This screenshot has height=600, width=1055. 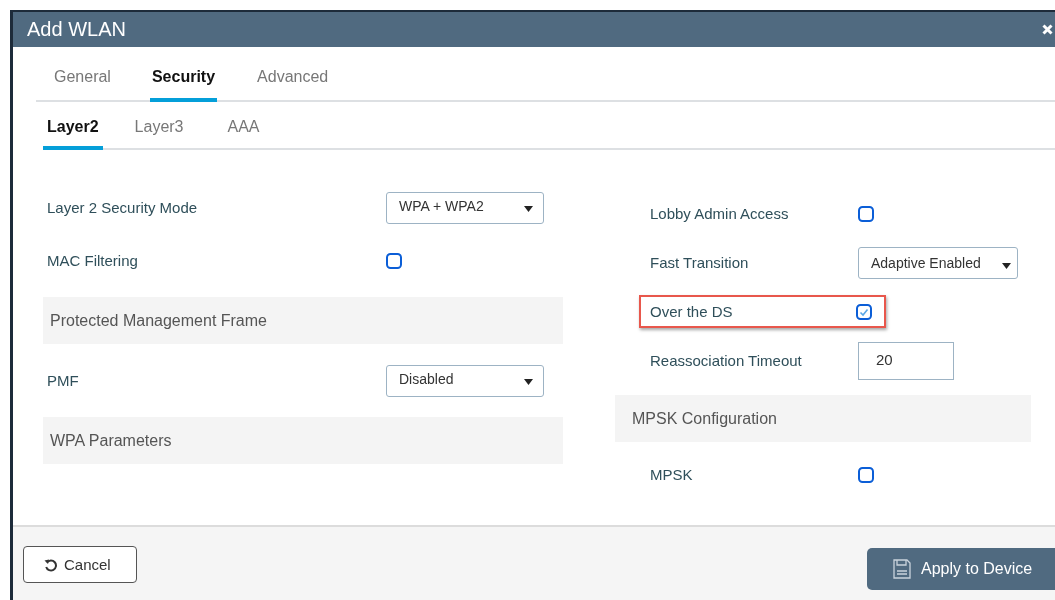 I want to click on tab: Layer2, so click(x=73, y=134).